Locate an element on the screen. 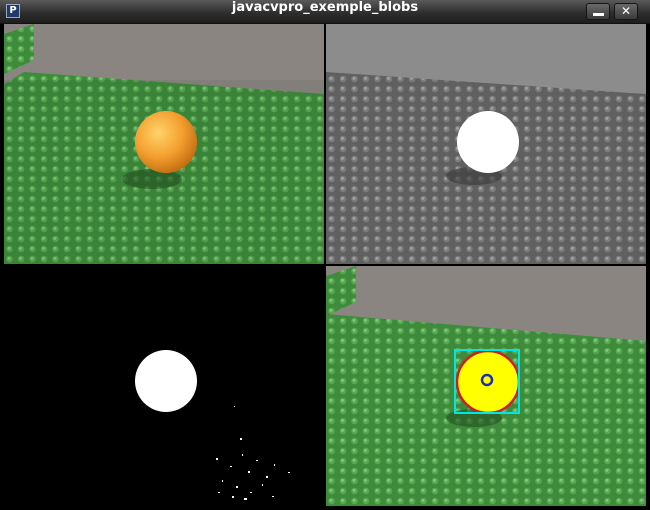 The height and width of the screenshot is (510, 650). title-bar: P javacvpro_exemple_blobs ✕ is located at coordinates (325, 12).